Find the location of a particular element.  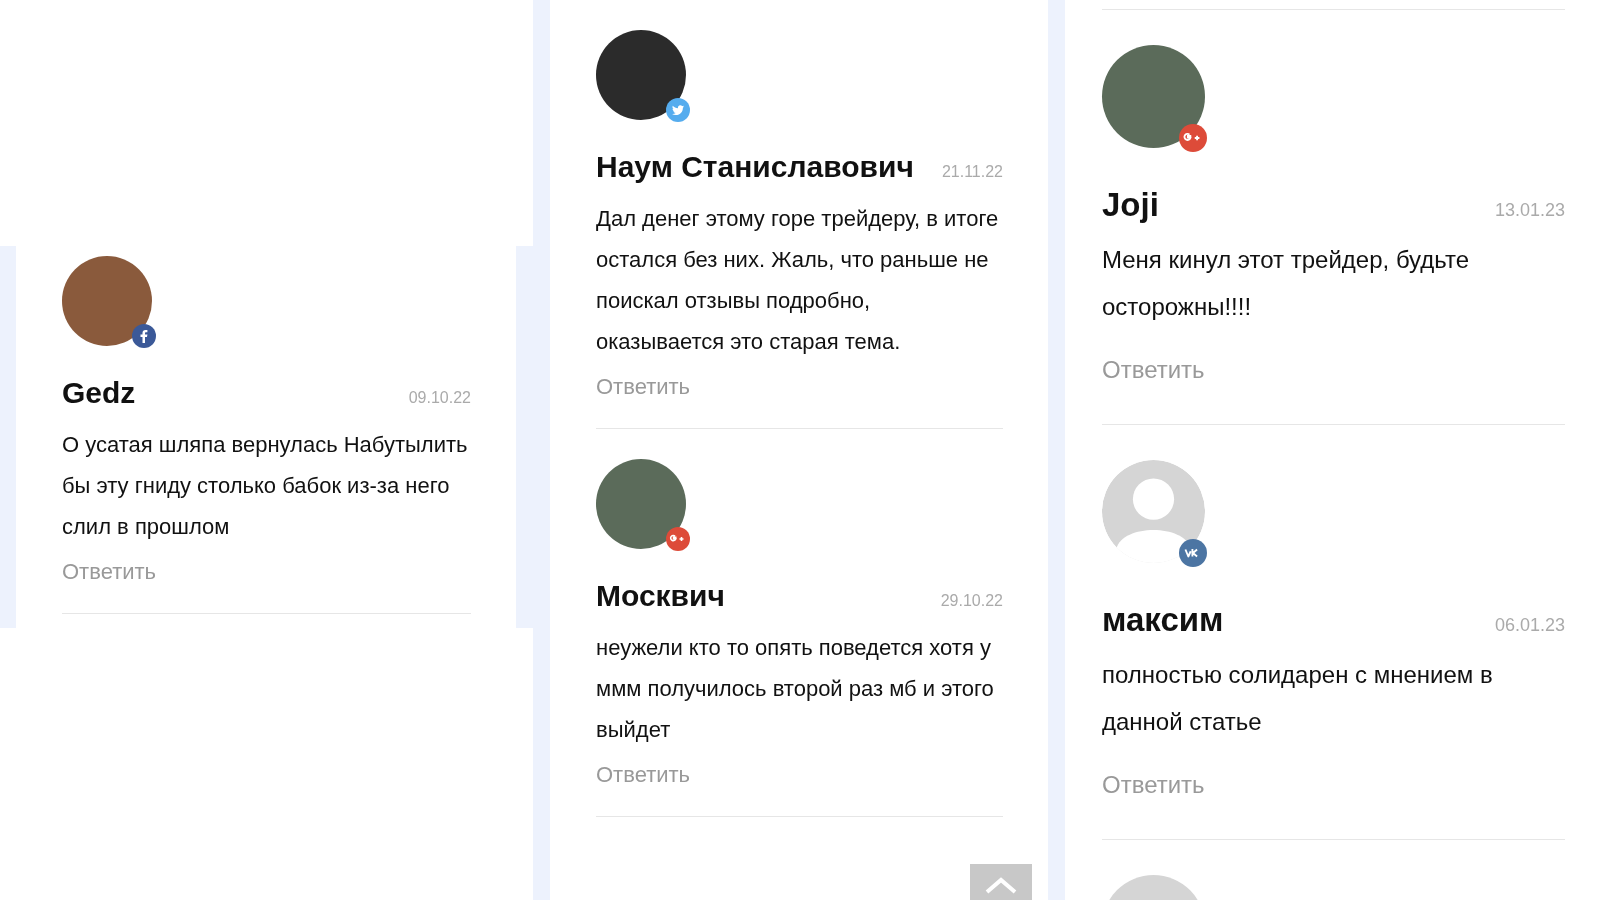

commenter-name: Москвич is located at coordinates (660, 596).